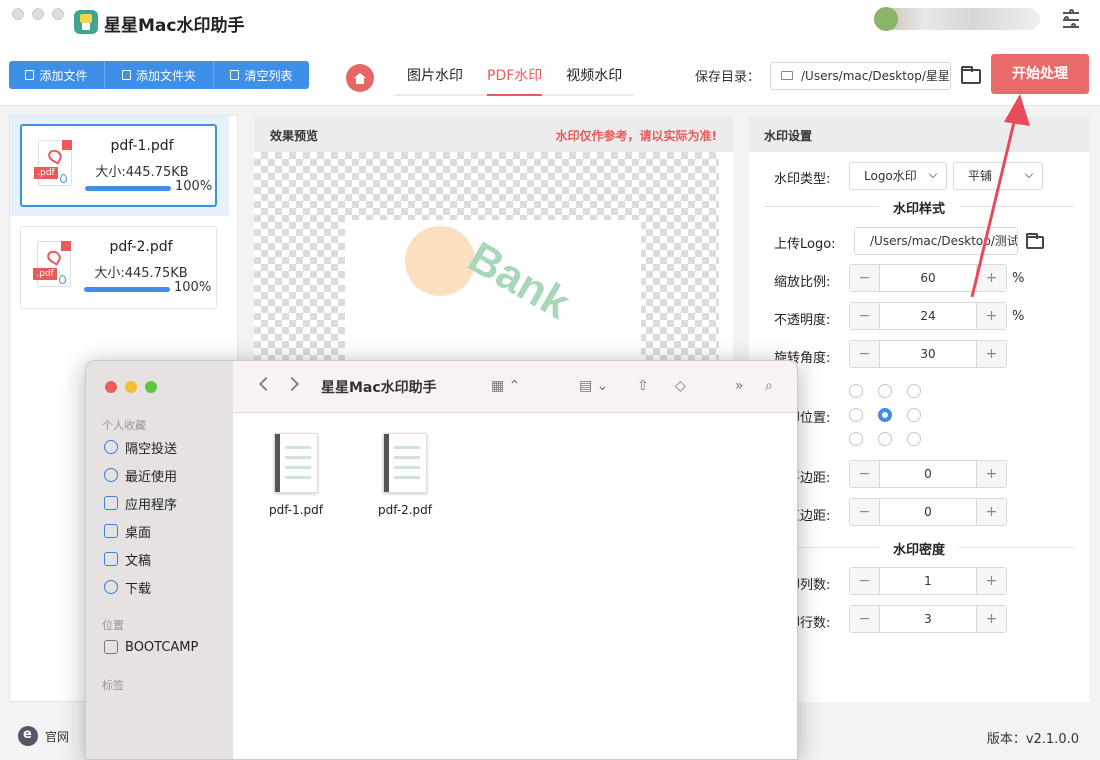  Describe the element at coordinates (127, 559) in the screenshot. I see `sidebar-item-documents: 文稿` at that location.